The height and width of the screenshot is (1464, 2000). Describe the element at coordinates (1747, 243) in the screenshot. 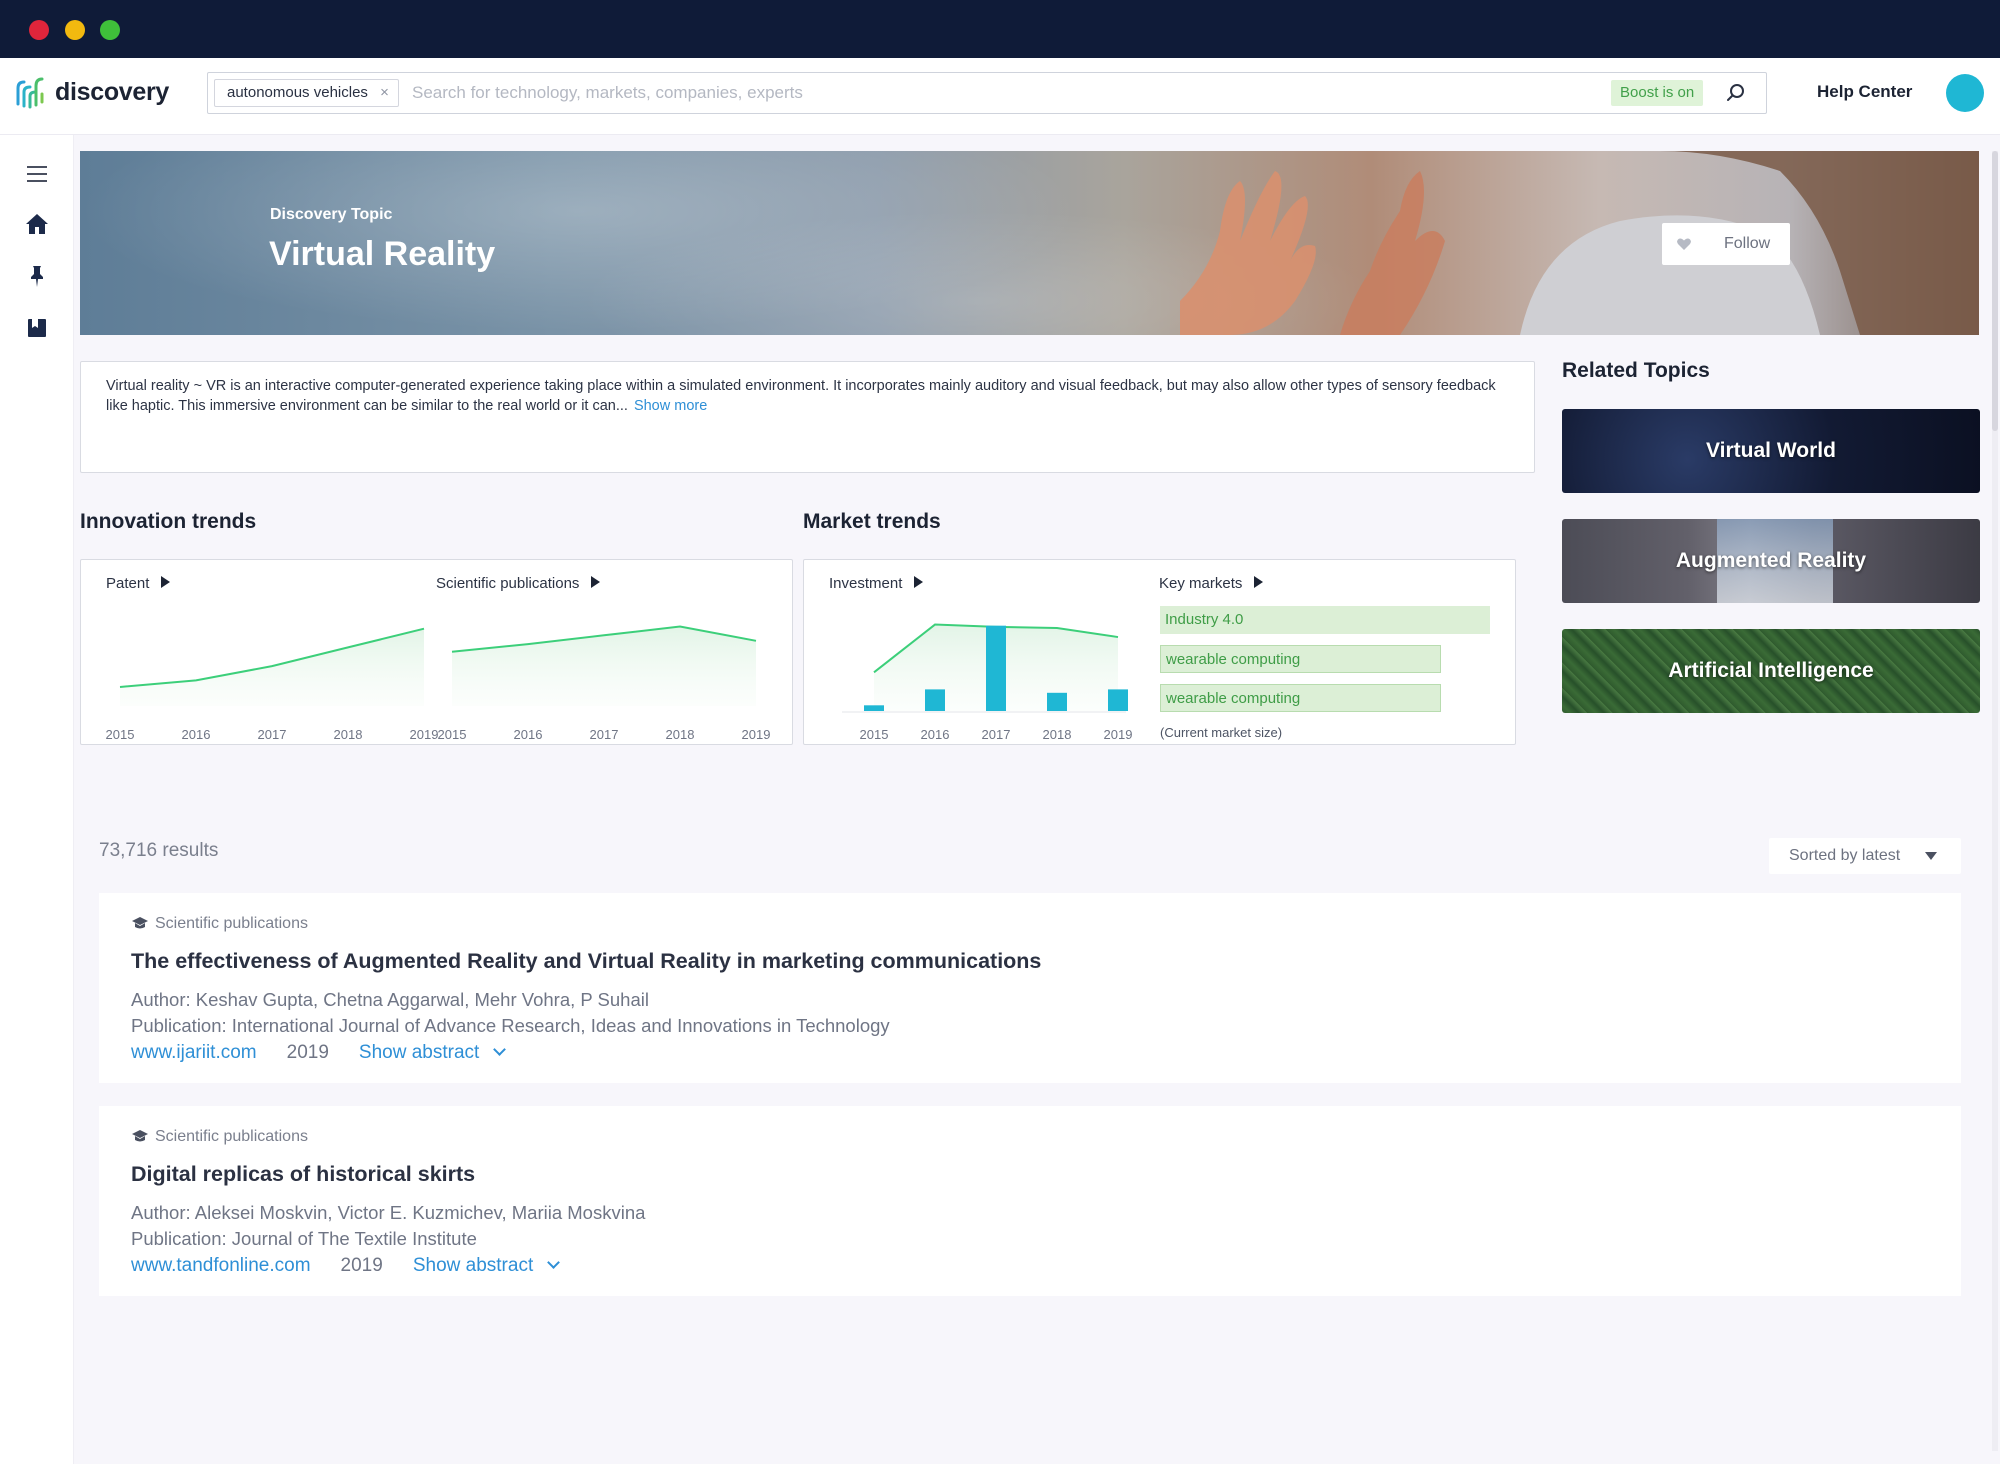

I see `follow-label: Follow` at that location.